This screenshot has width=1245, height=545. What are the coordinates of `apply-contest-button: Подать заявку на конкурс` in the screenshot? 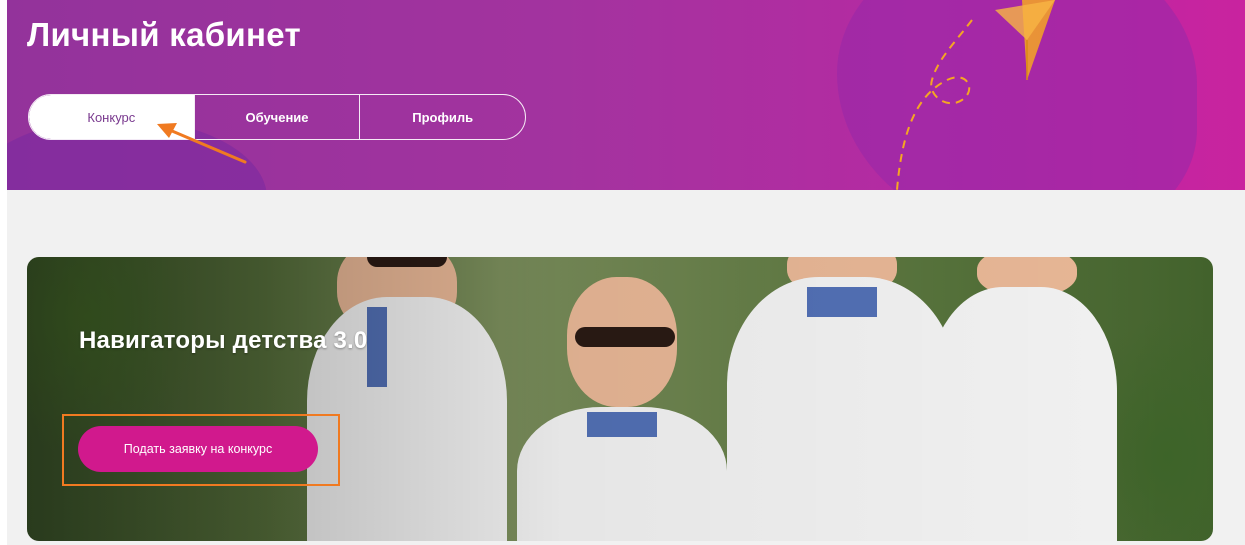 It's located at (198, 449).